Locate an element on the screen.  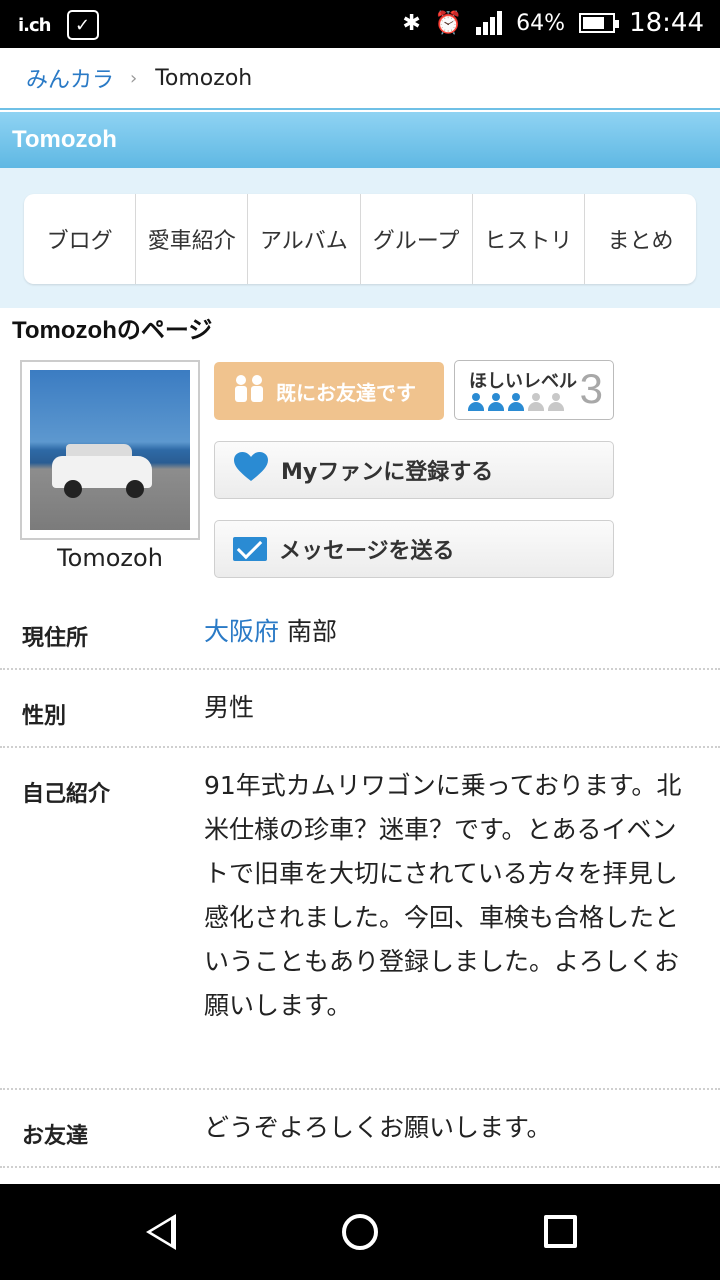
tab-bar: ブログ 愛車紹介 アルバム グループ ヒストリ まとめ is located at coordinates (360, 239).